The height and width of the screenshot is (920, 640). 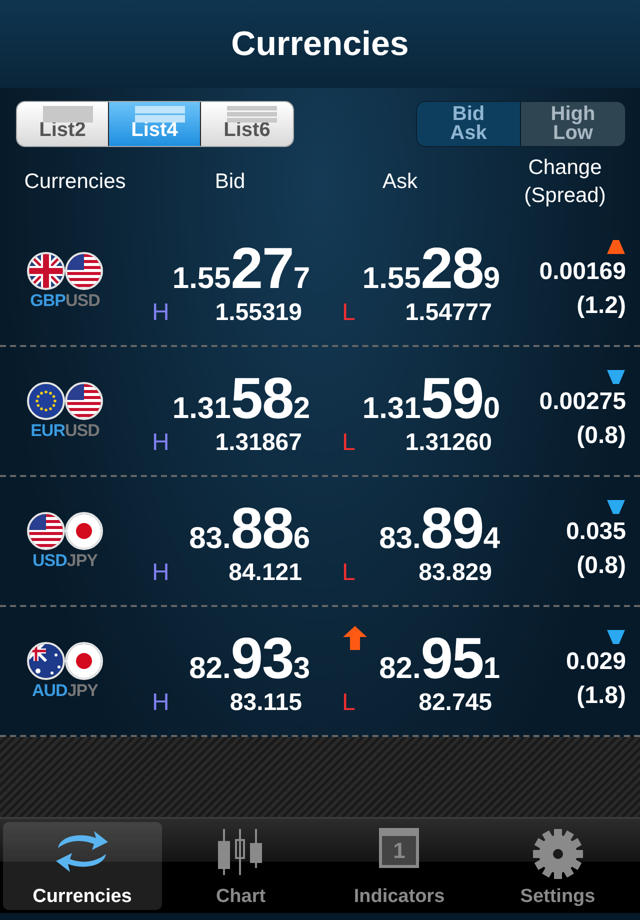 I want to click on column-header: Ask, so click(x=399, y=182).